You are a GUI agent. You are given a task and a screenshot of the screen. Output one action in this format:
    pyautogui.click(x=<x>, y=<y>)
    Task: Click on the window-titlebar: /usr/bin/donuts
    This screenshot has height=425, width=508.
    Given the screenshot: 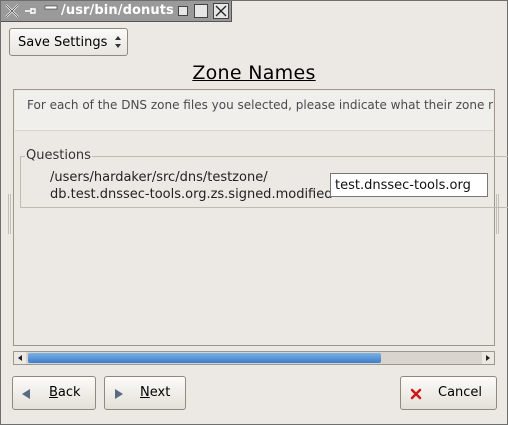 What is the action you would take?
    pyautogui.click(x=116, y=11)
    